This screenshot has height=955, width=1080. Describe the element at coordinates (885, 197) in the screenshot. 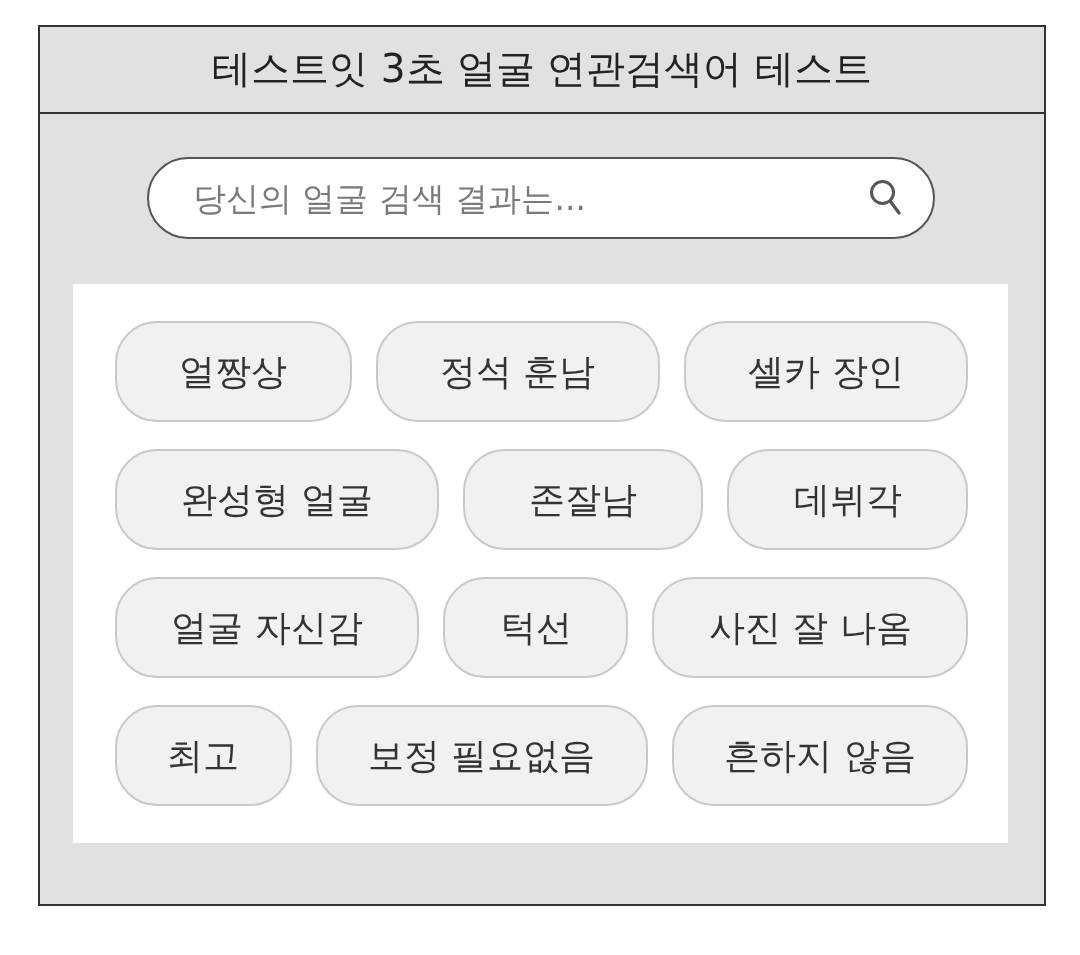

I see `search-icon` at that location.